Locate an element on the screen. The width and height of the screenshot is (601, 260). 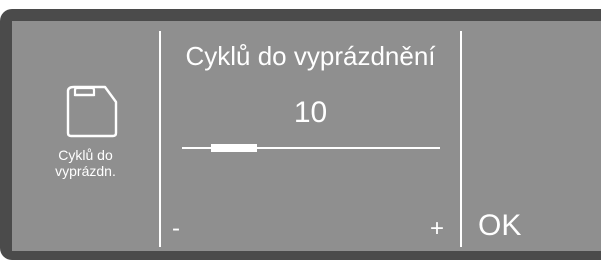
increase-button: + is located at coordinates (437, 229).